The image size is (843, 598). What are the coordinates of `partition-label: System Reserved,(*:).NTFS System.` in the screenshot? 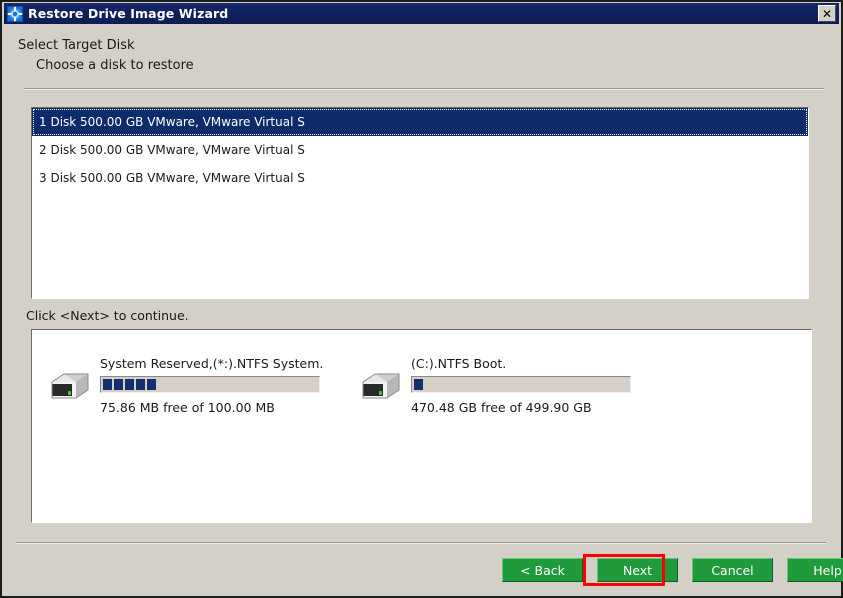 It's located at (212, 363).